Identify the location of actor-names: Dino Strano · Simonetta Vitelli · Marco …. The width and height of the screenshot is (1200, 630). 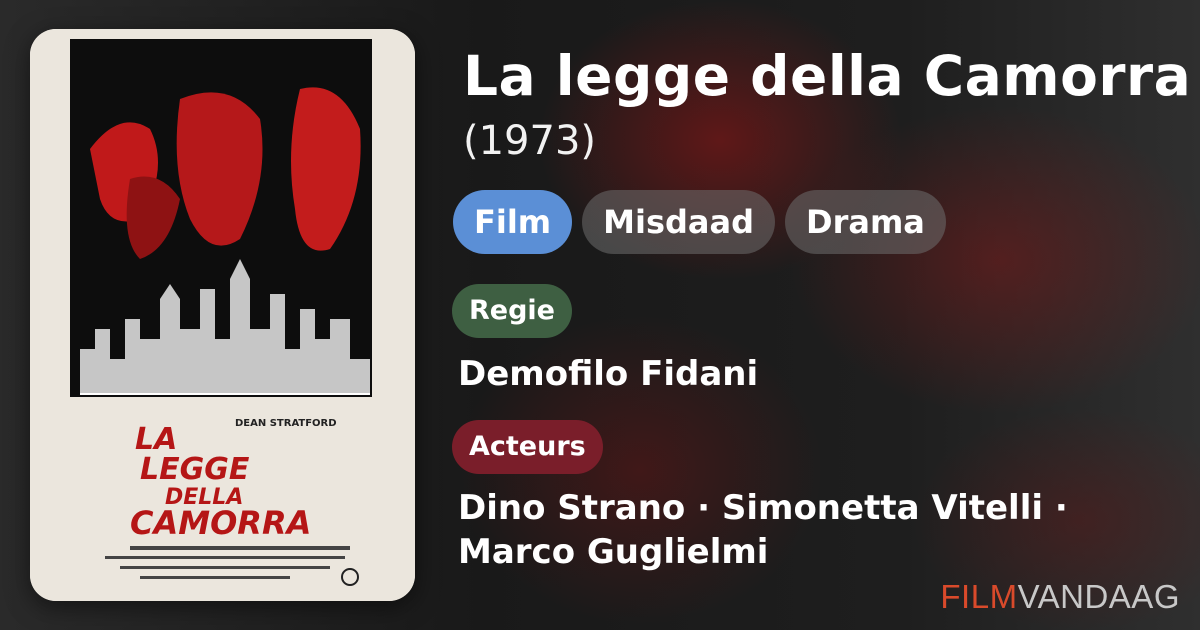
(763, 530).